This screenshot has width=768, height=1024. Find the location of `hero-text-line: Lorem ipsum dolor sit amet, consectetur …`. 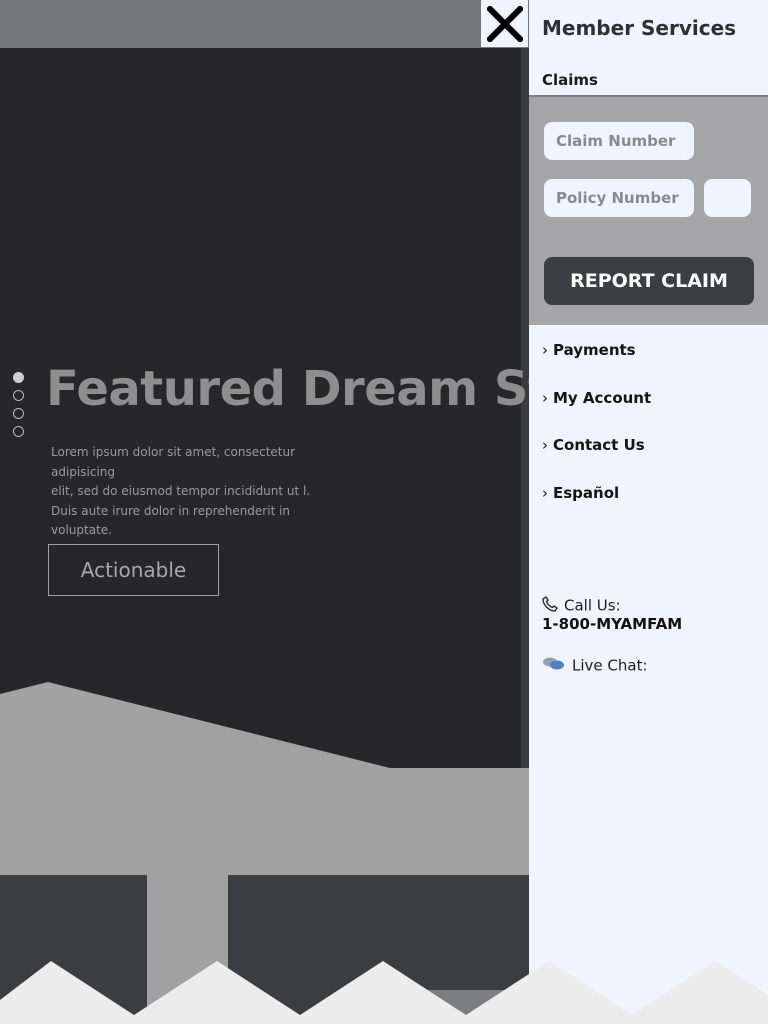

hero-text-line: Lorem ipsum dolor sit amet, consectetur … is located at coordinates (173, 462).